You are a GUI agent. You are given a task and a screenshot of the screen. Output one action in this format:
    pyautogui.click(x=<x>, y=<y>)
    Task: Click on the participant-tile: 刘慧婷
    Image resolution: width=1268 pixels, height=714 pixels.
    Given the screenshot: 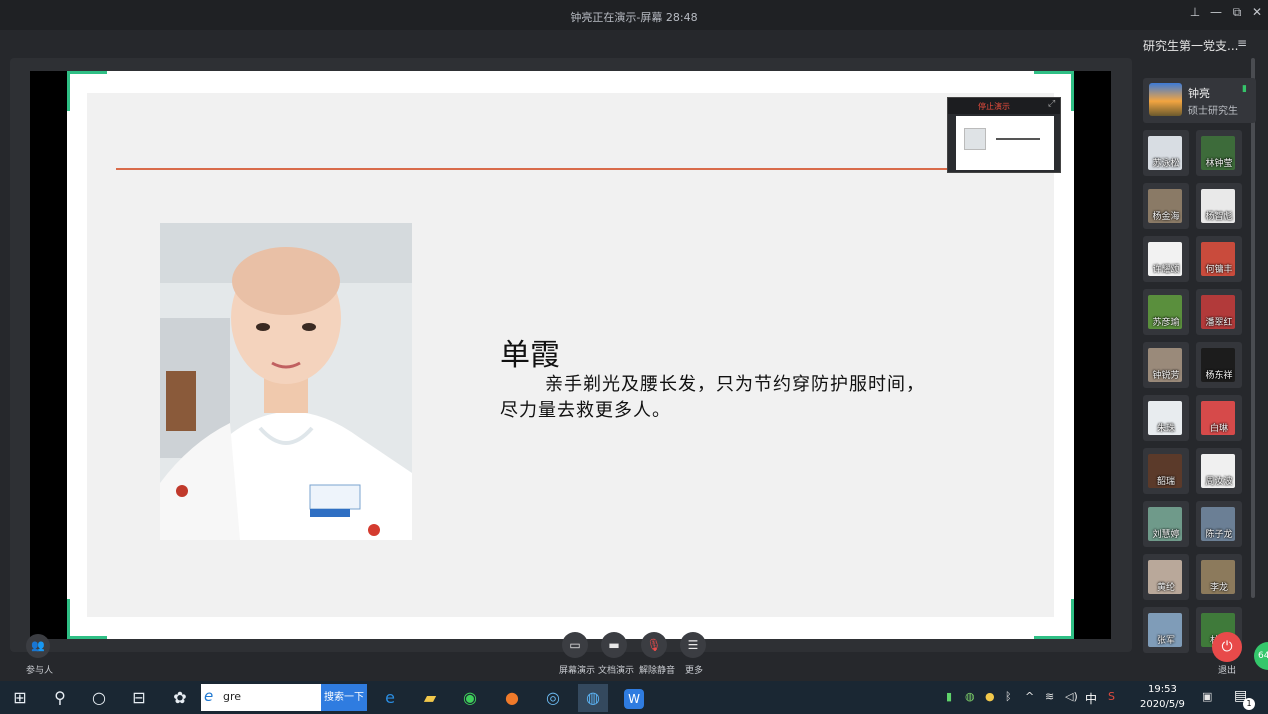 What is the action you would take?
    pyautogui.click(x=1166, y=524)
    